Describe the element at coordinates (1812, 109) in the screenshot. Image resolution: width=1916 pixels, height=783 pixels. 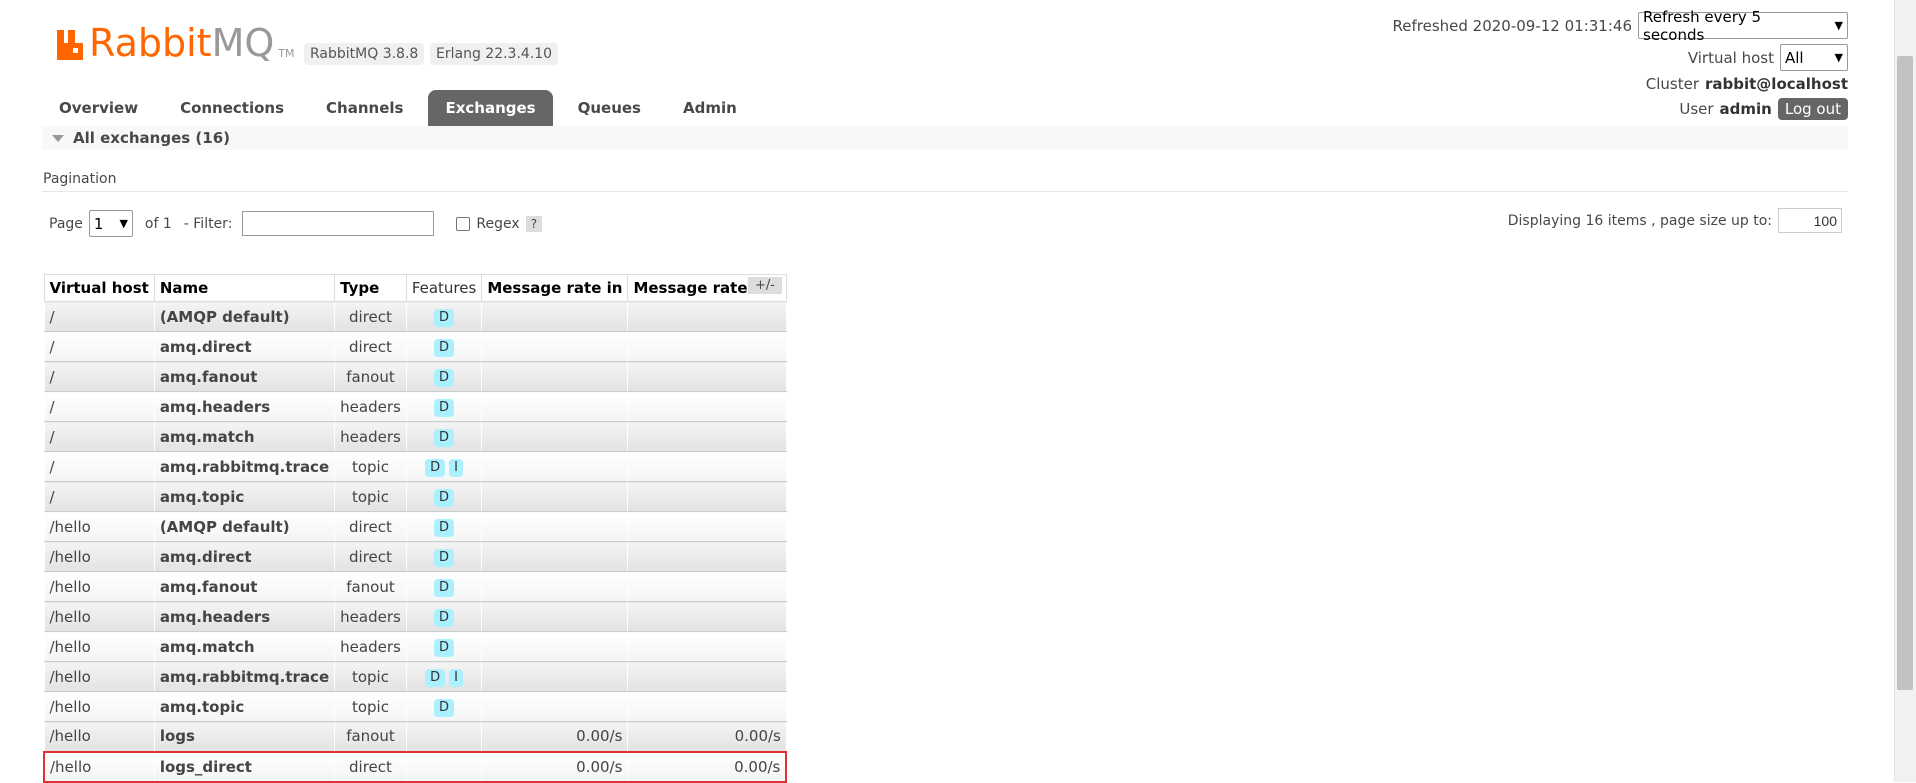
I see `logout-button: Log out` at that location.